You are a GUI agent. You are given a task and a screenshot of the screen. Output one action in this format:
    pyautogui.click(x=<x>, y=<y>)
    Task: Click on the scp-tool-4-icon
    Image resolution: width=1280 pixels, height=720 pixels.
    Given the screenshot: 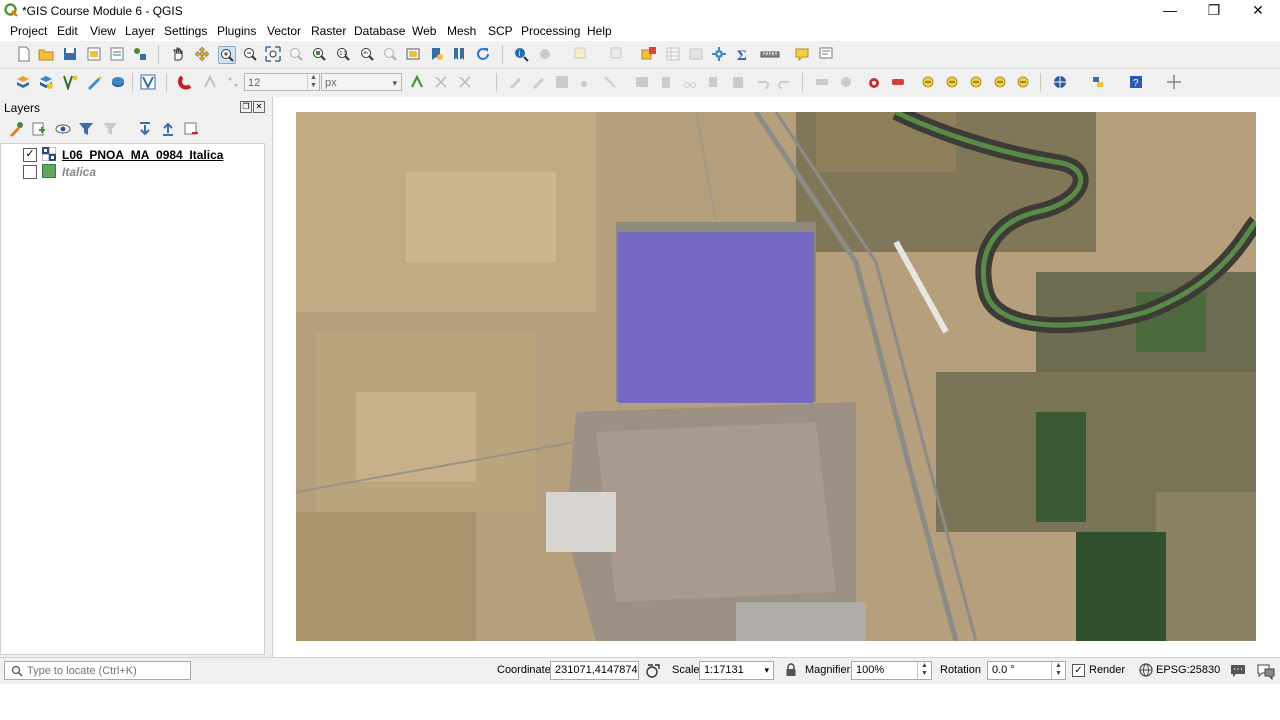 What is the action you would take?
    pyautogui.click(x=1000, y=82)
    